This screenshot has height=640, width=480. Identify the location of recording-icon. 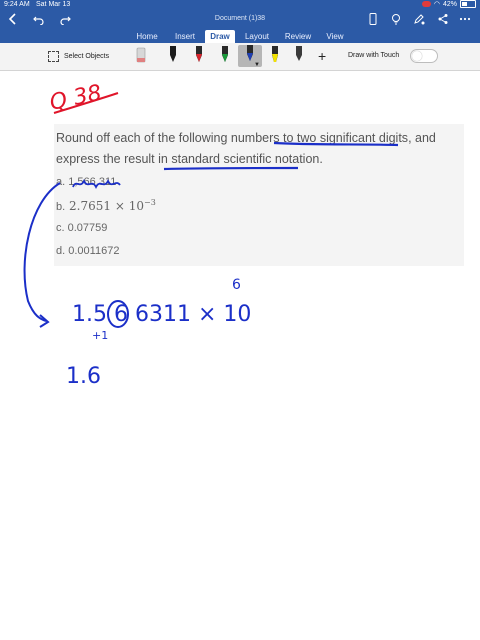
(426, 4).